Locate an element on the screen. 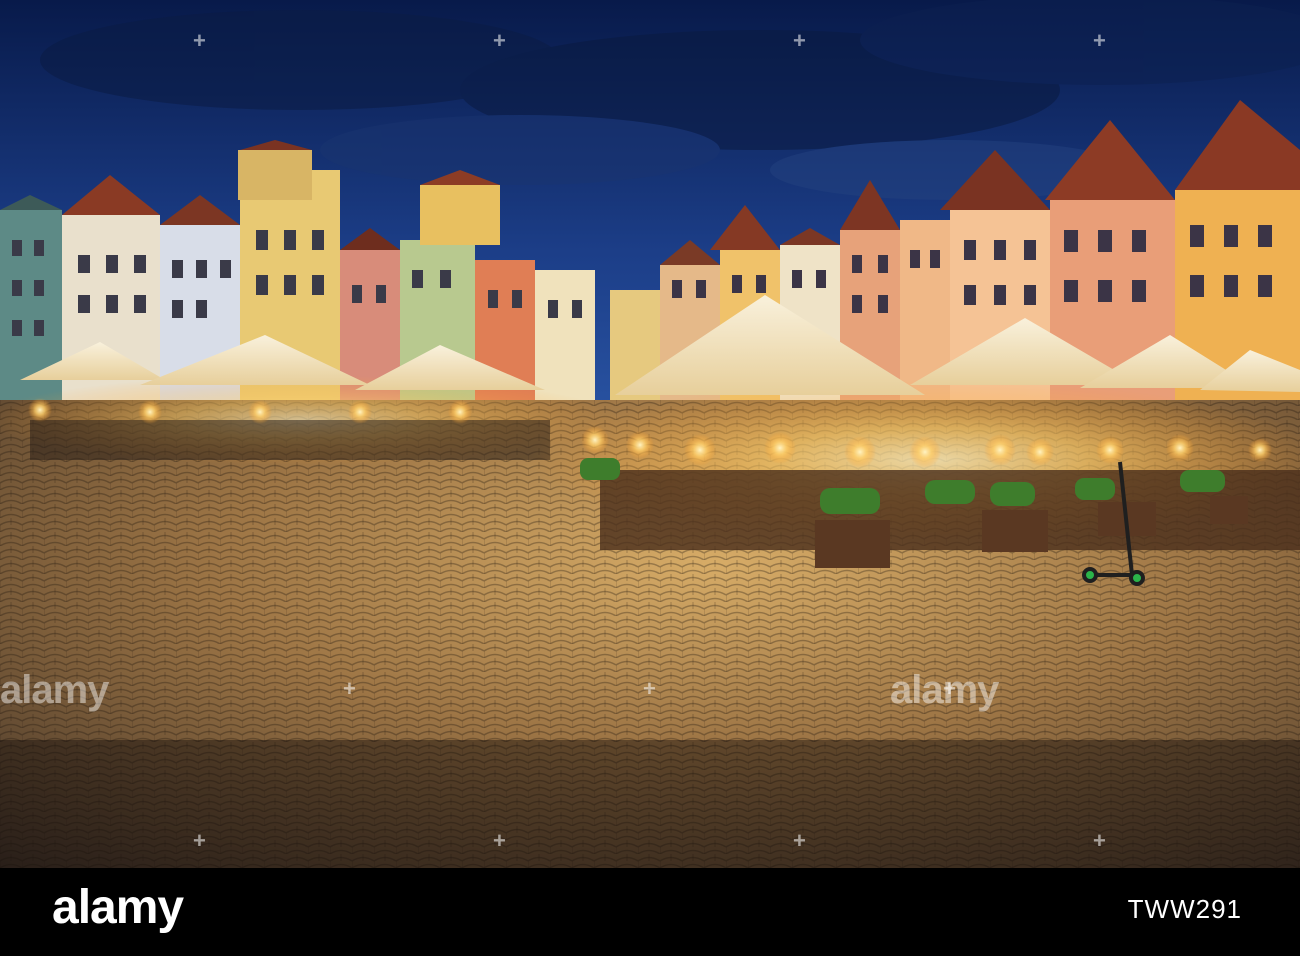 The height and width of the screenshot is (956, 1300). footer-bar: alamy TWW291 is located at coordinates (650, 912).